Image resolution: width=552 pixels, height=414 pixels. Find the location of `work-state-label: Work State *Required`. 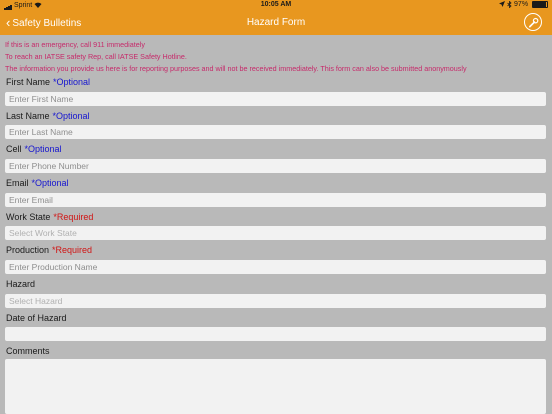

work-state-label: Work State *Required is located at coordinates (50, 217).